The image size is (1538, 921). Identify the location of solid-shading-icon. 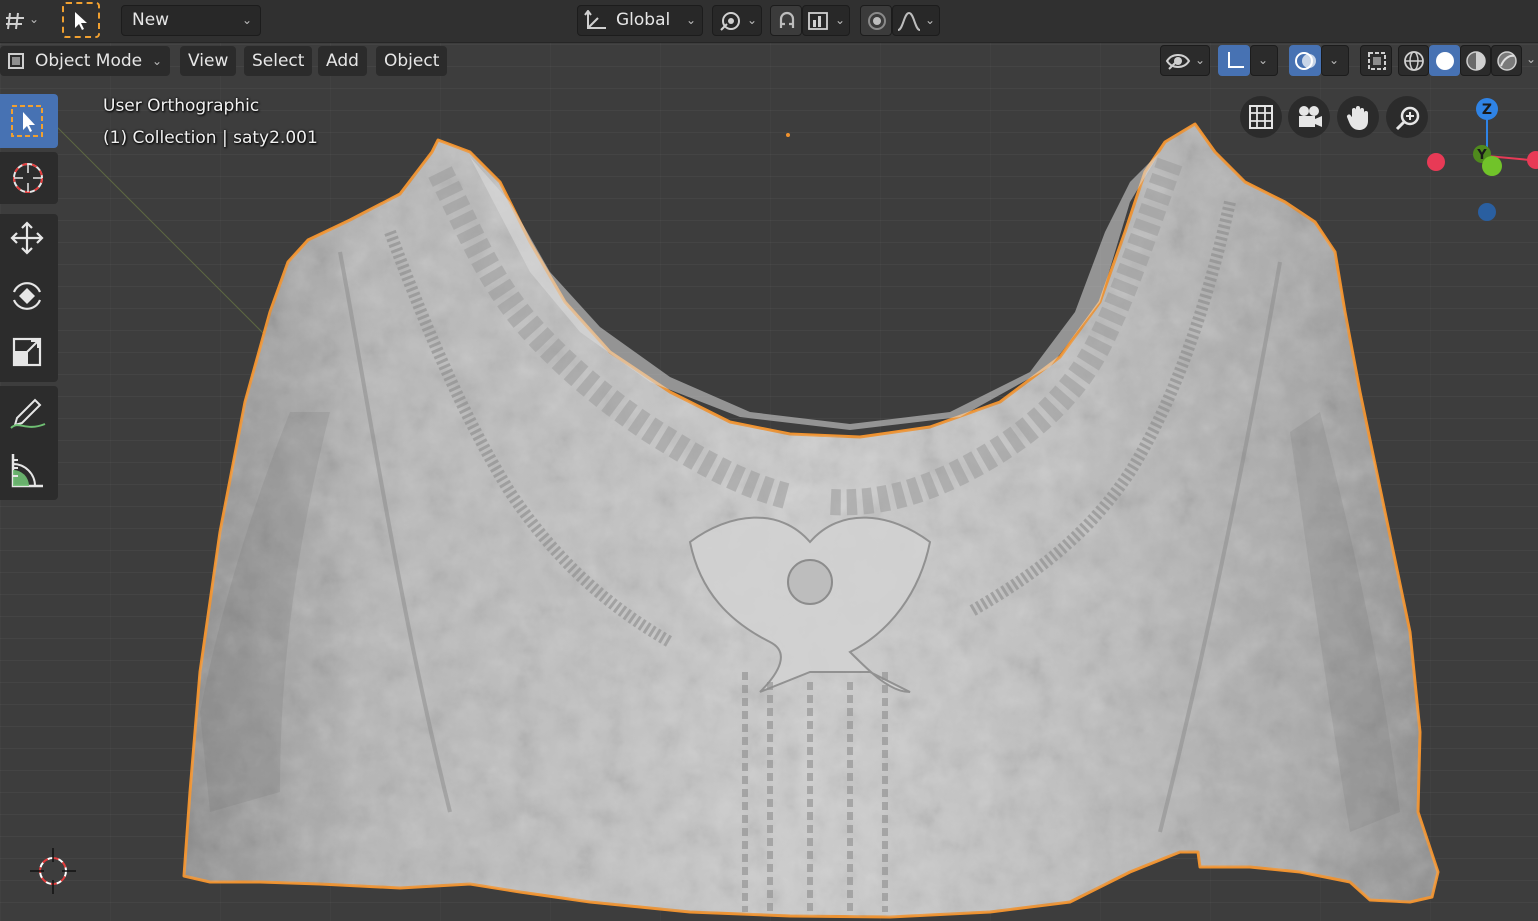
(1445, 61).